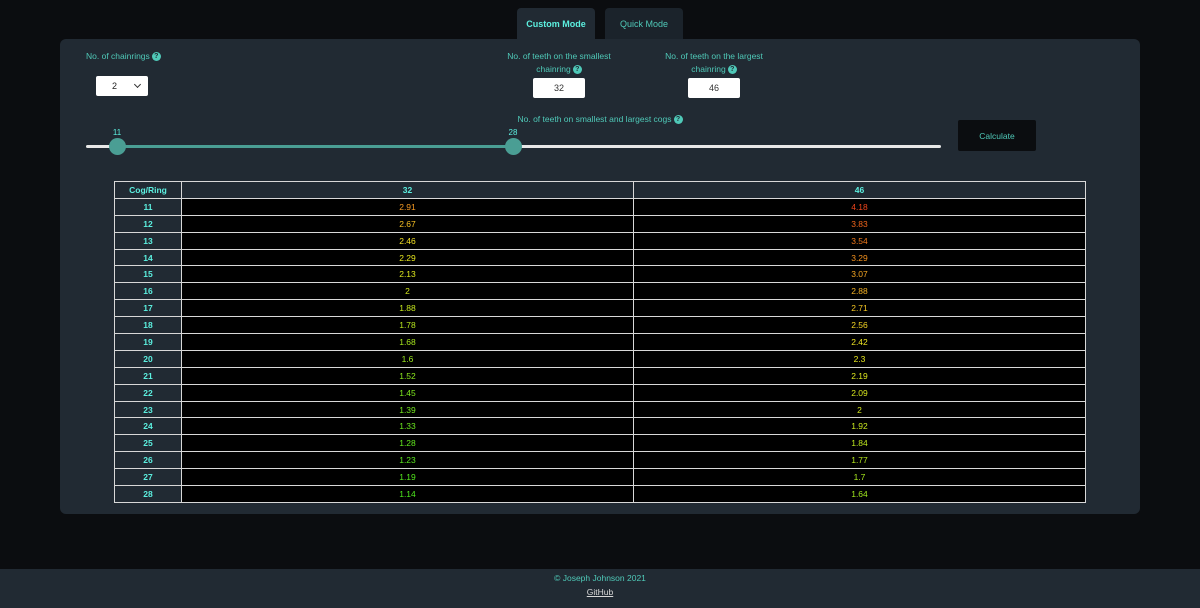 The width and height of the screenshot is (1200, 608). What do you see at coordinates (148, 375) in the screenshot?
I see `cog-cell: 21` at bounding box center [148, 375].